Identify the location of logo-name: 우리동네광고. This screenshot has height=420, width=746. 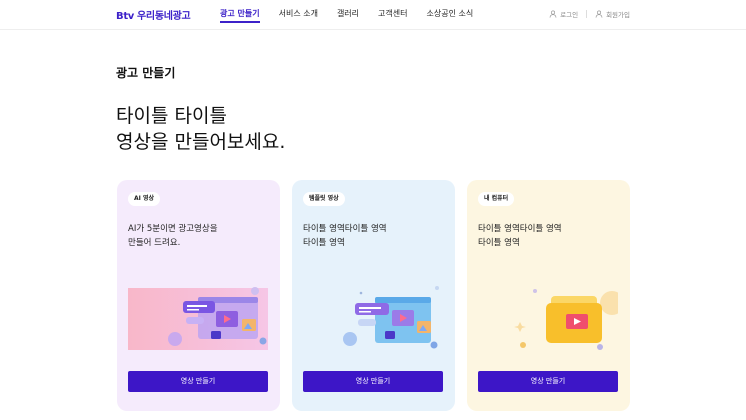
(164, 16).